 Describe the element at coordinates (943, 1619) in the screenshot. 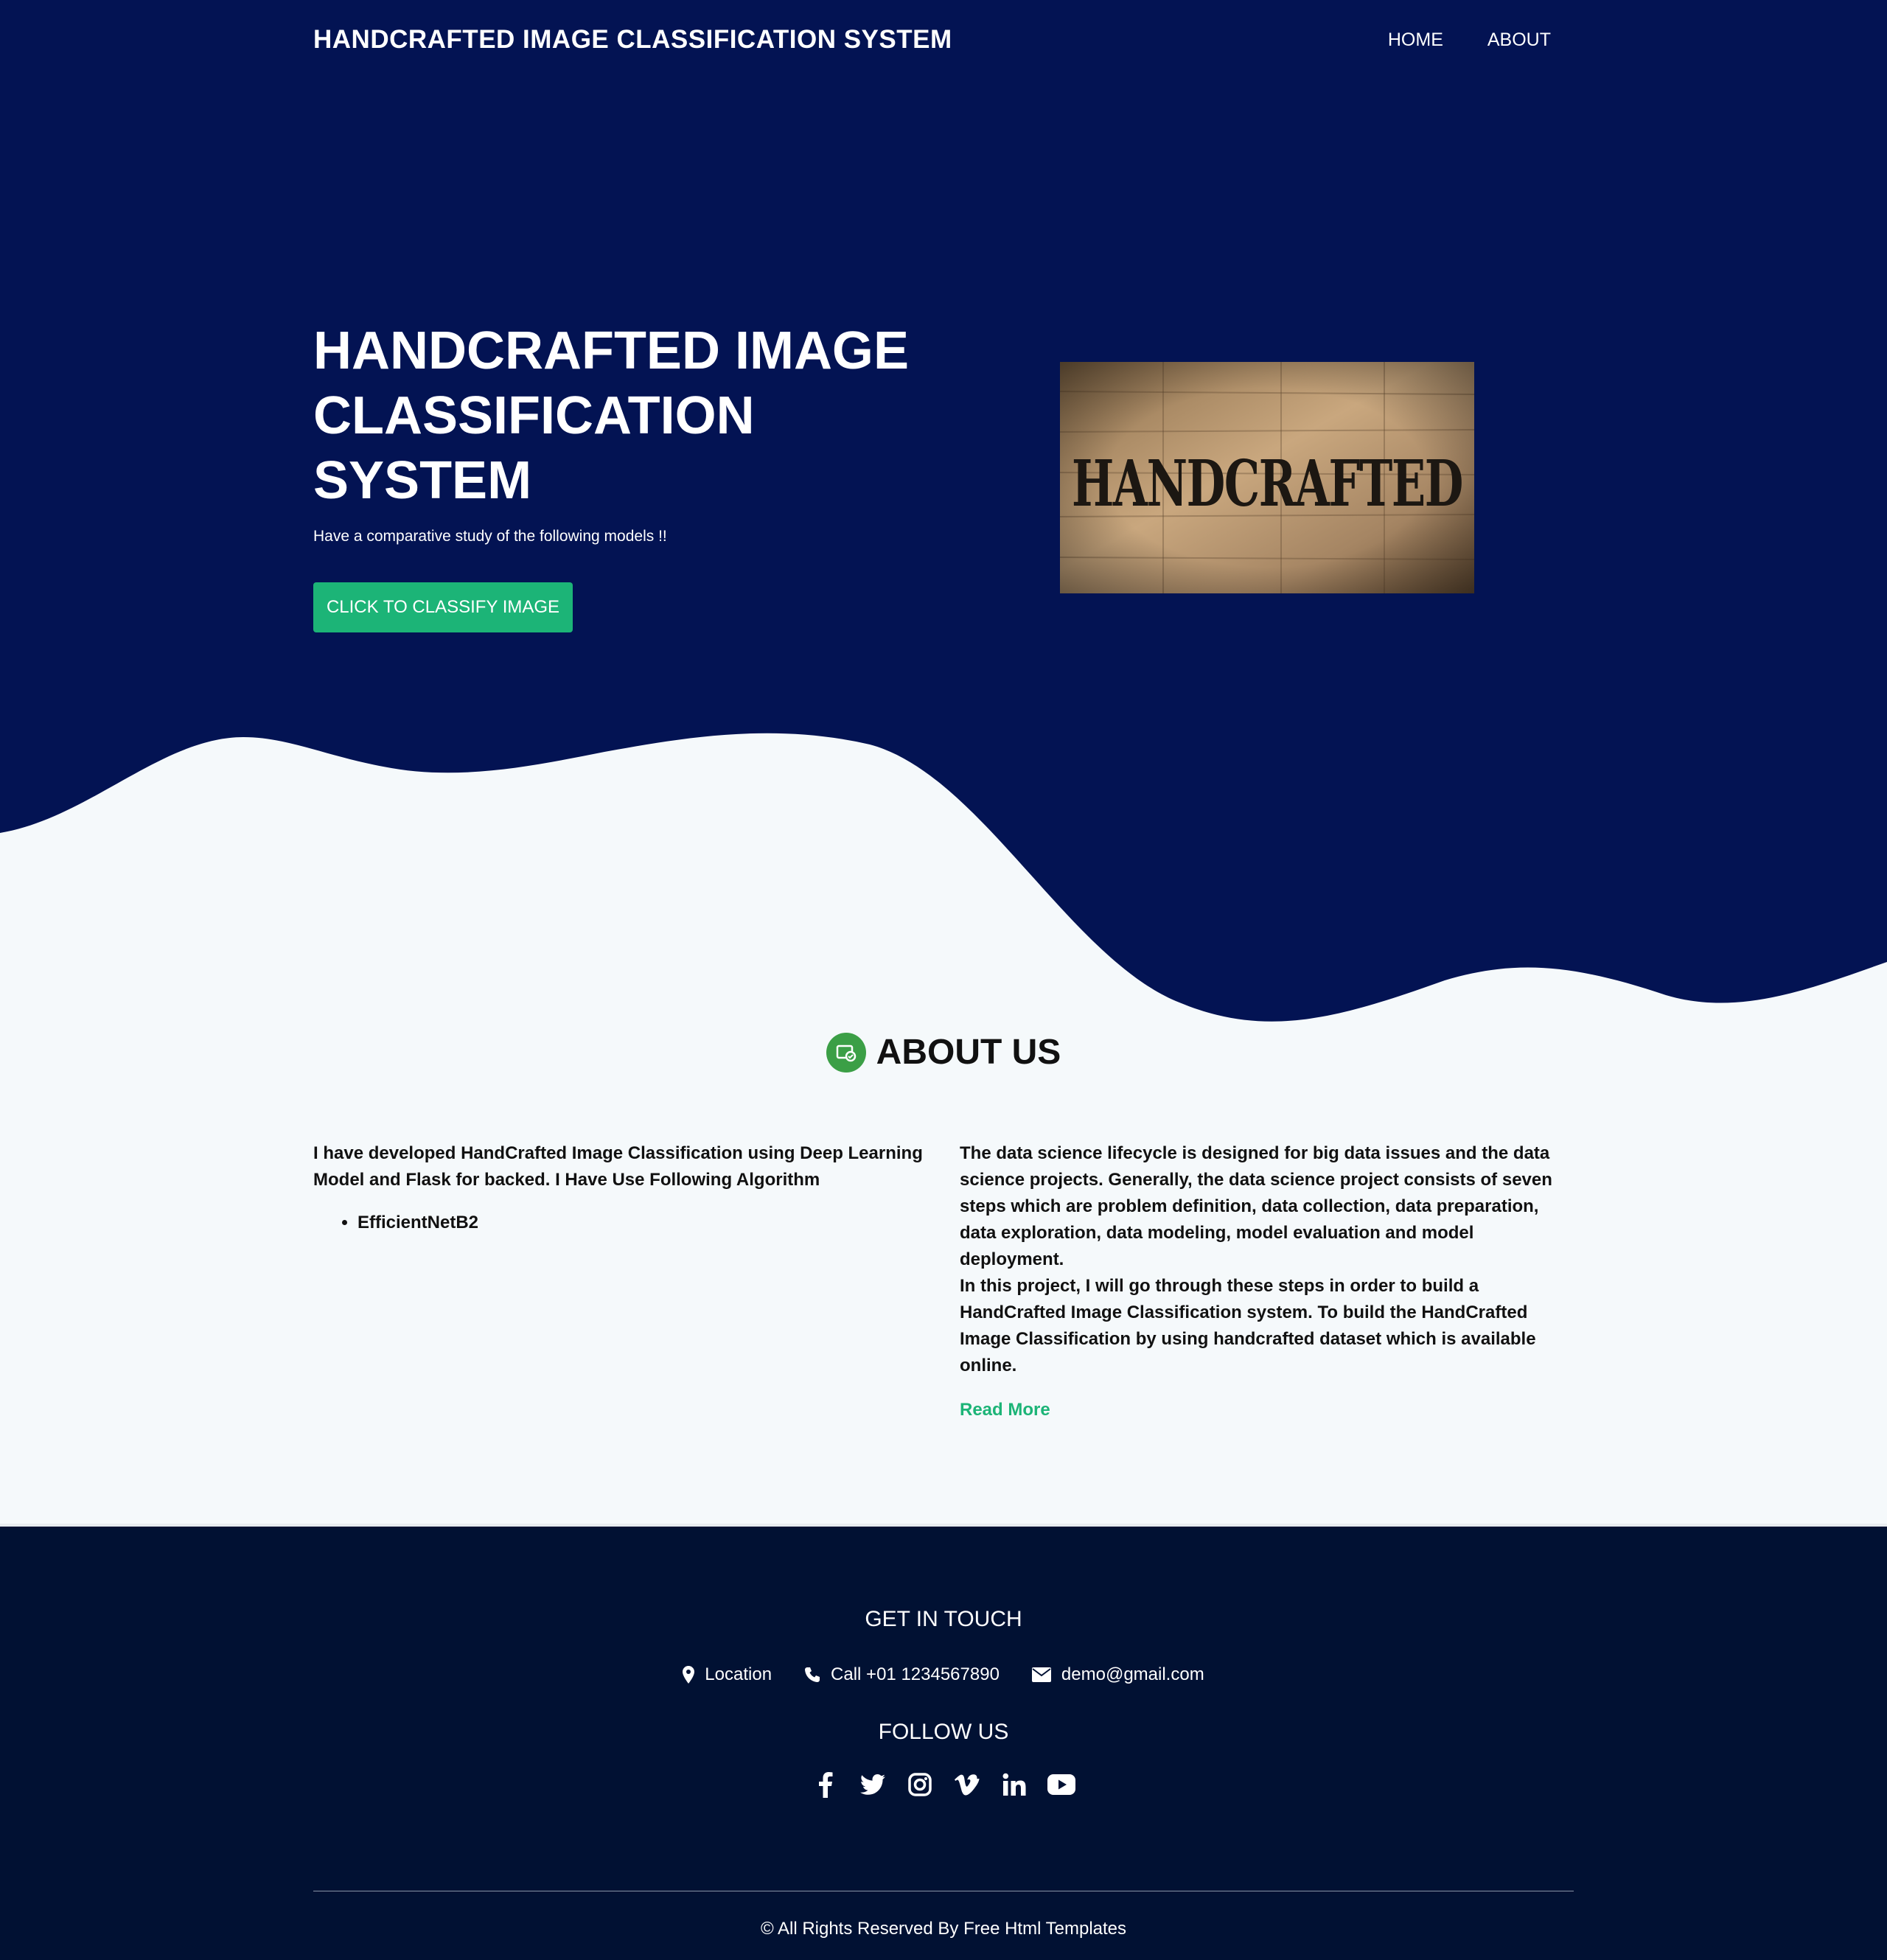

I see `get-in-touch-heading: GET IN TOUCH` at that location.